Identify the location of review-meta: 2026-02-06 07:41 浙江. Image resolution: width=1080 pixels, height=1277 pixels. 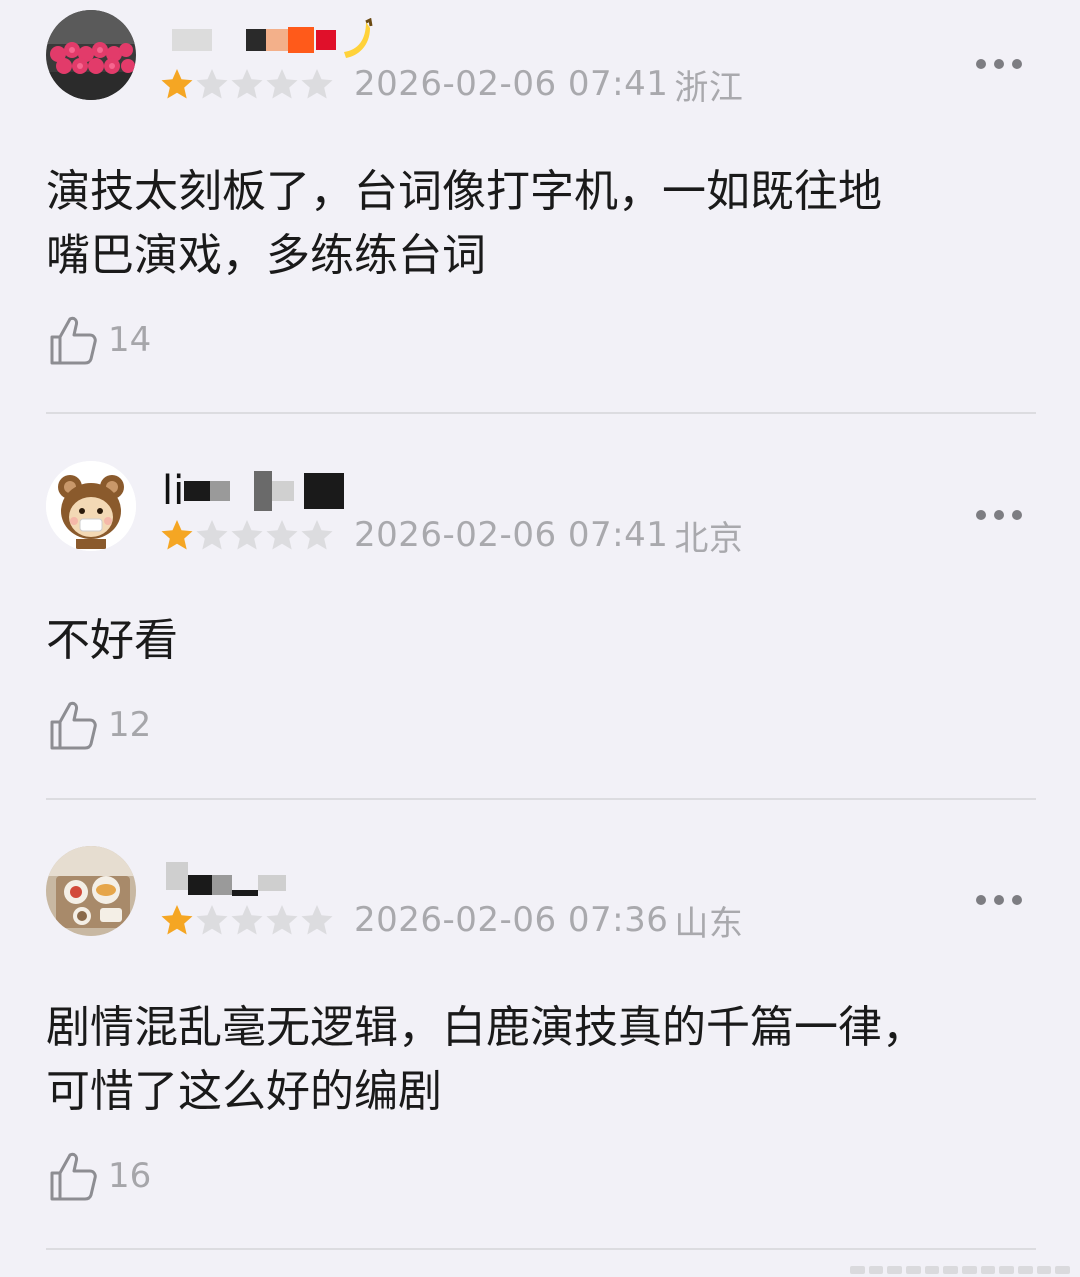
(452, 85).